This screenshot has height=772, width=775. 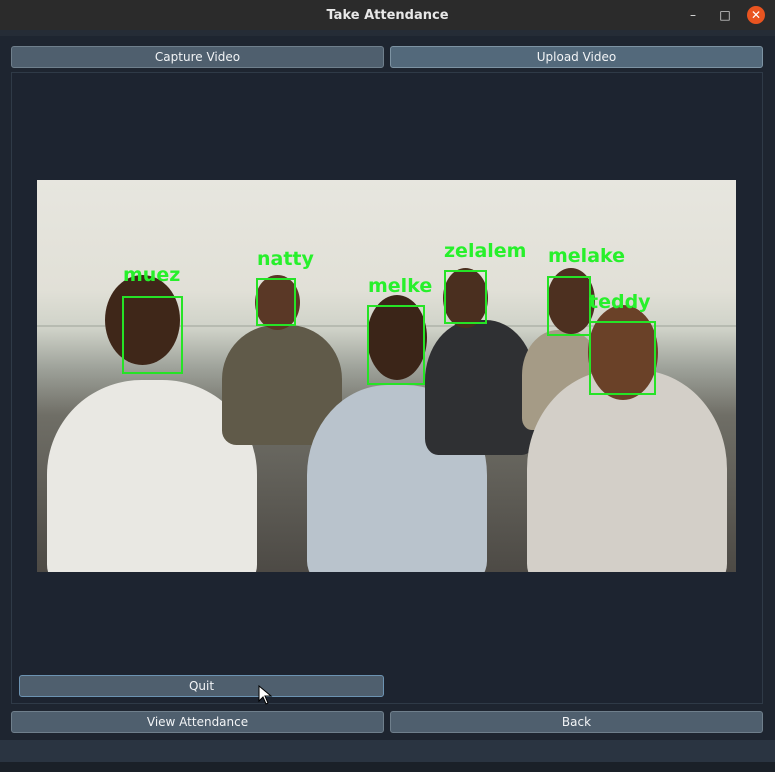 What do you see at coordinates (620, 302) in the screenshot?
I see `face-label-teddy: teddy` at bounding box center [620, 302].